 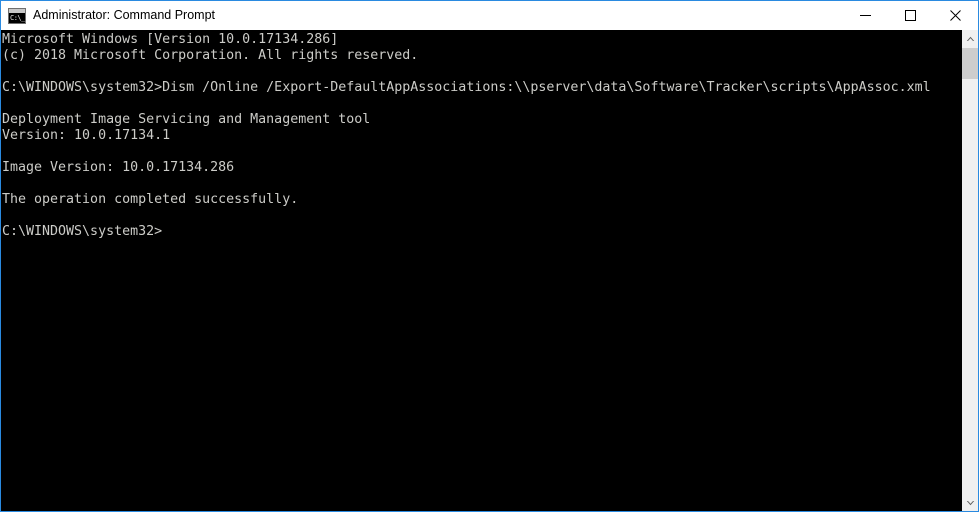 I want to click on scroll-up-arrow-icon, so click(x=970, y=38).